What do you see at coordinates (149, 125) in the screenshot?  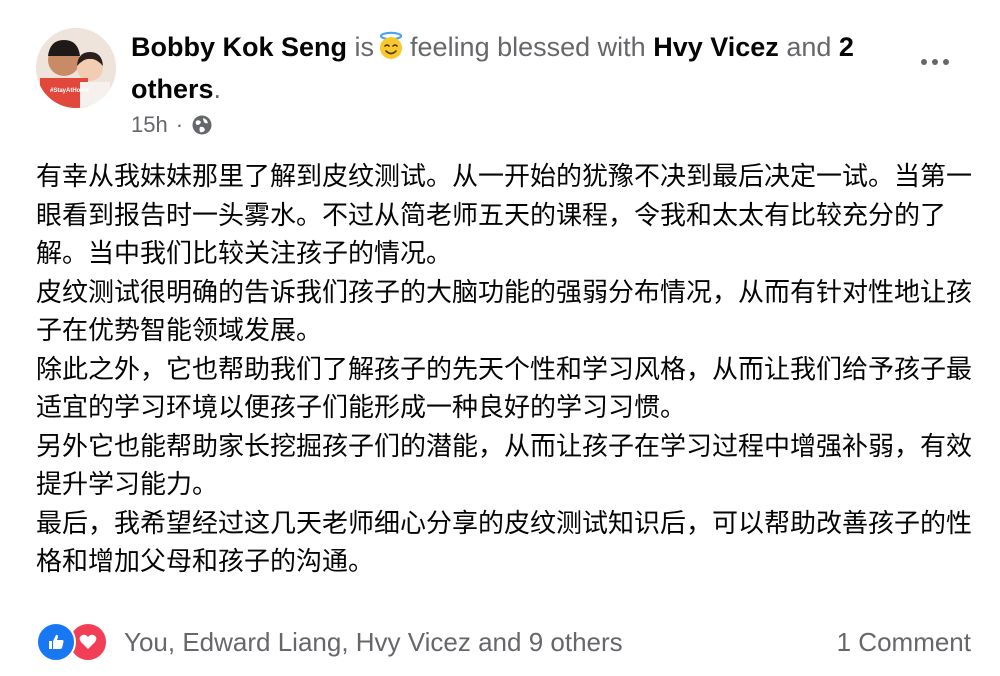 I see `post-timestamp: 15h` at bounding box center [149, 125].